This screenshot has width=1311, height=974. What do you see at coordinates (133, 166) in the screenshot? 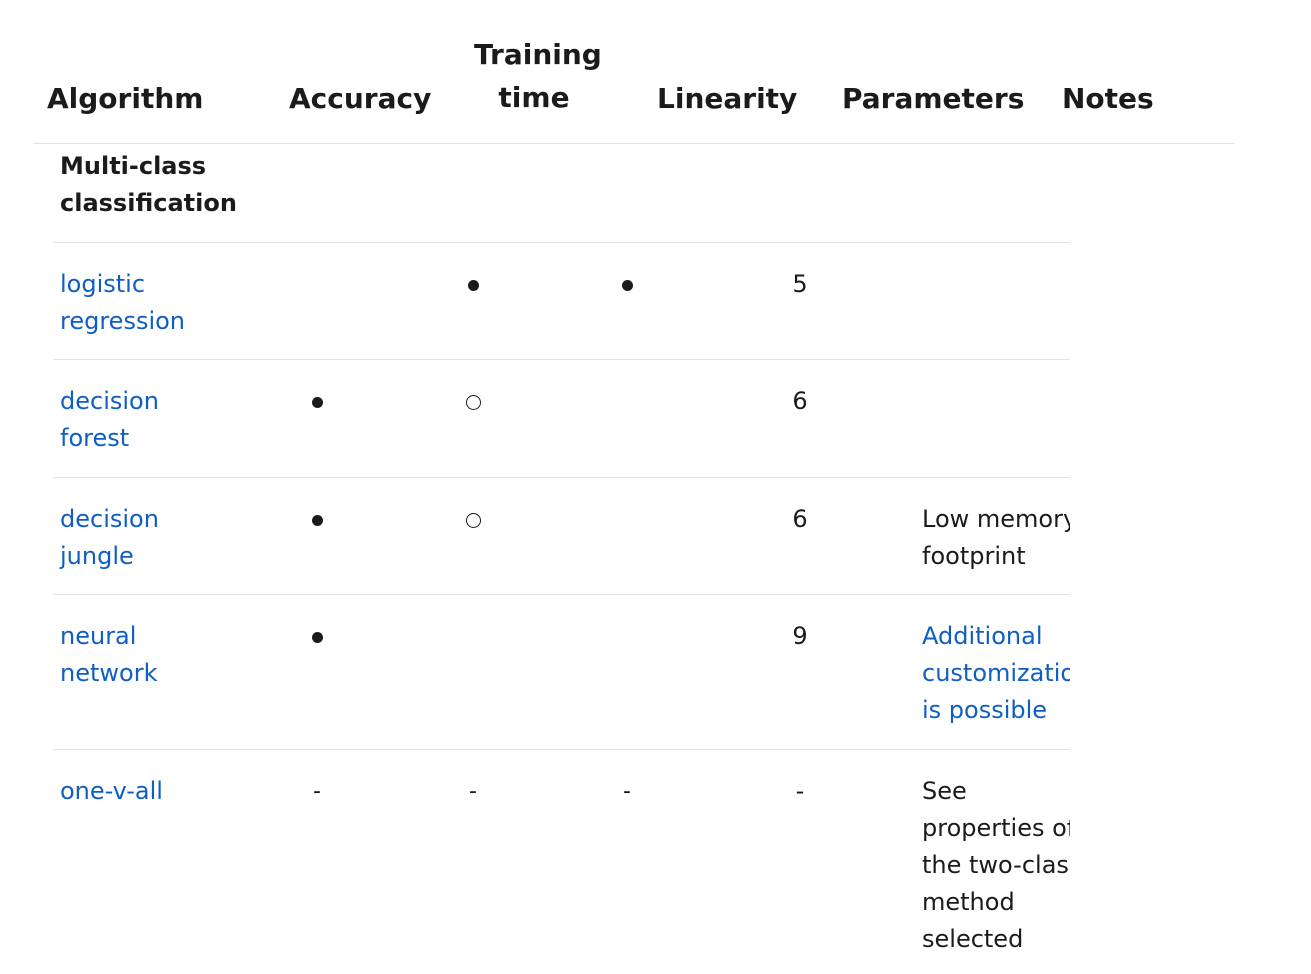
I see `section-title-line1: Multi-class` at bounding box center [133, 166].